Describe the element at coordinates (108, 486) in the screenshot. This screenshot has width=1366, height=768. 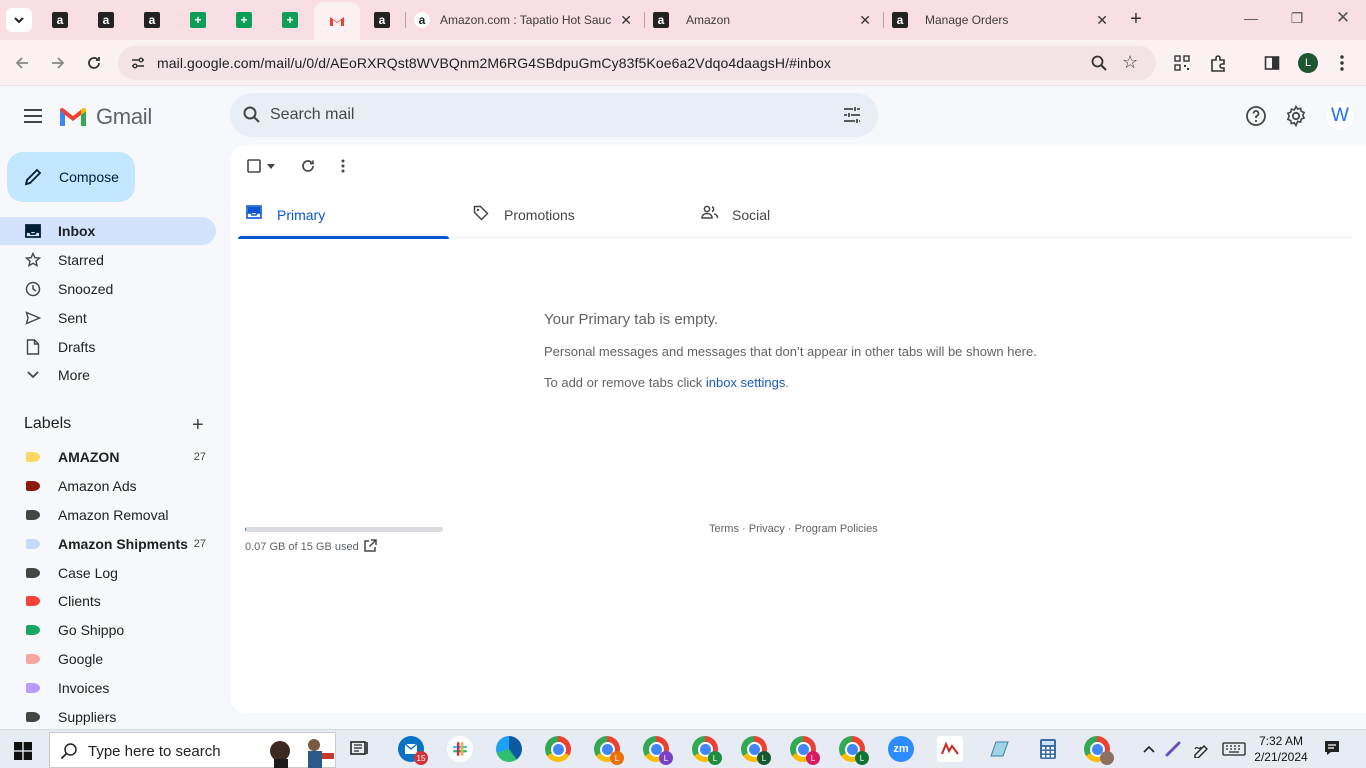
I see `label-item: Amazon Ads` at that location.